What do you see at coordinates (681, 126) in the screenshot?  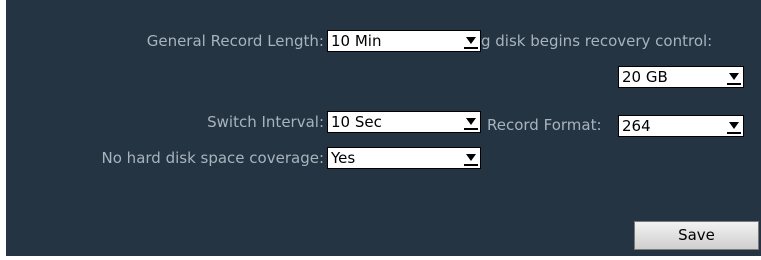 I see `record-format-select: 264` at bounding box center [681, 126].